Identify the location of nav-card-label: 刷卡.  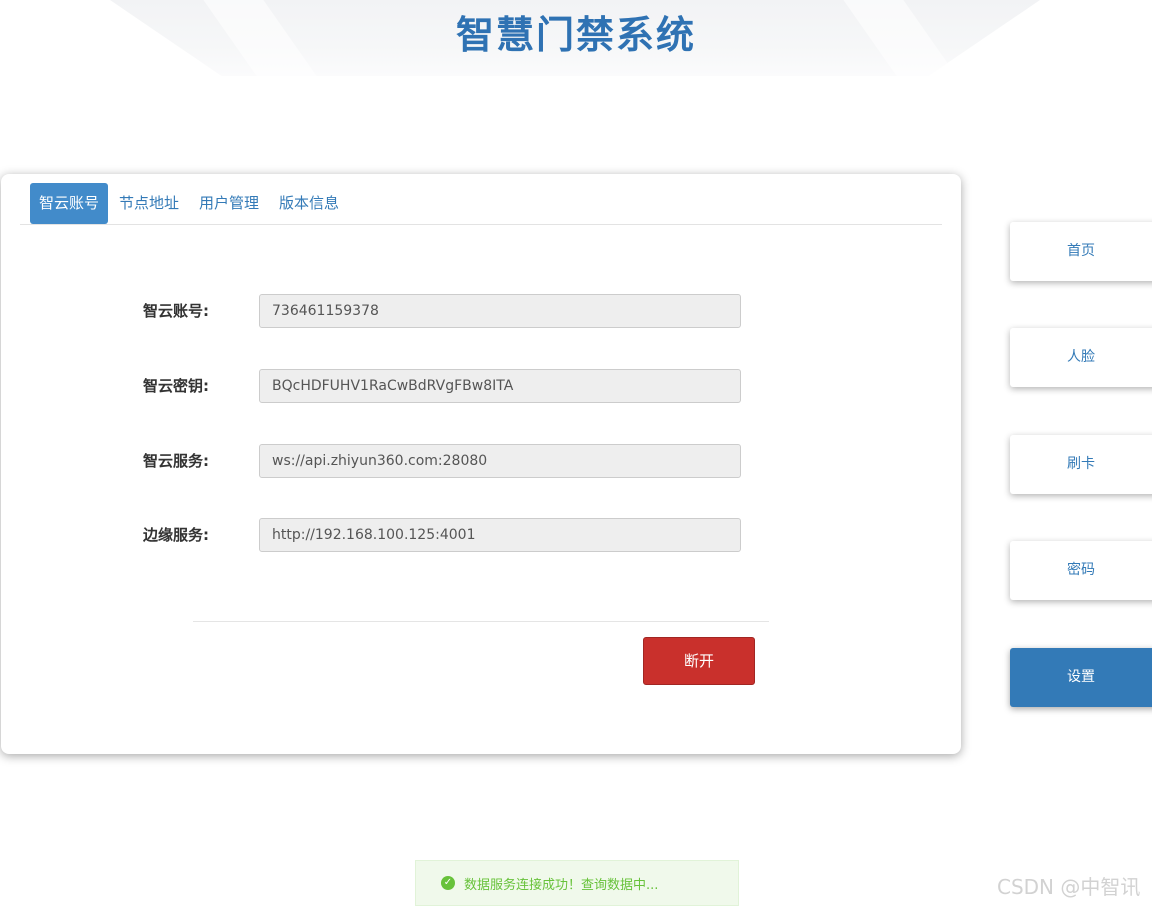
(1081, 464).